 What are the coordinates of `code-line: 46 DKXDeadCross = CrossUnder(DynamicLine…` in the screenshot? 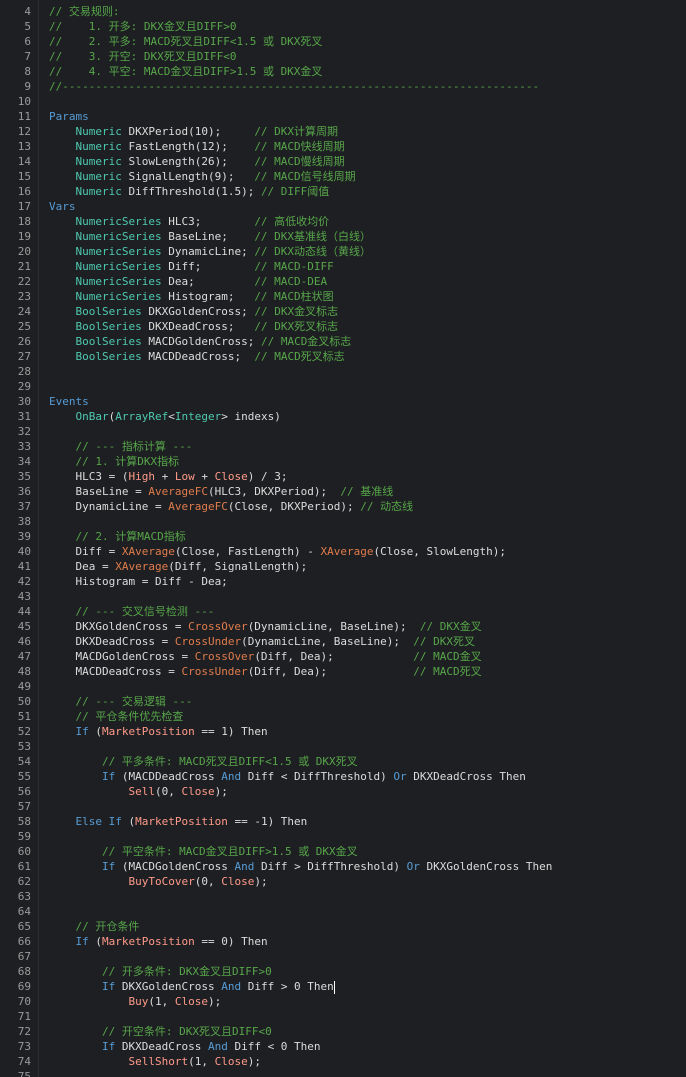 It's located at (343, 641).